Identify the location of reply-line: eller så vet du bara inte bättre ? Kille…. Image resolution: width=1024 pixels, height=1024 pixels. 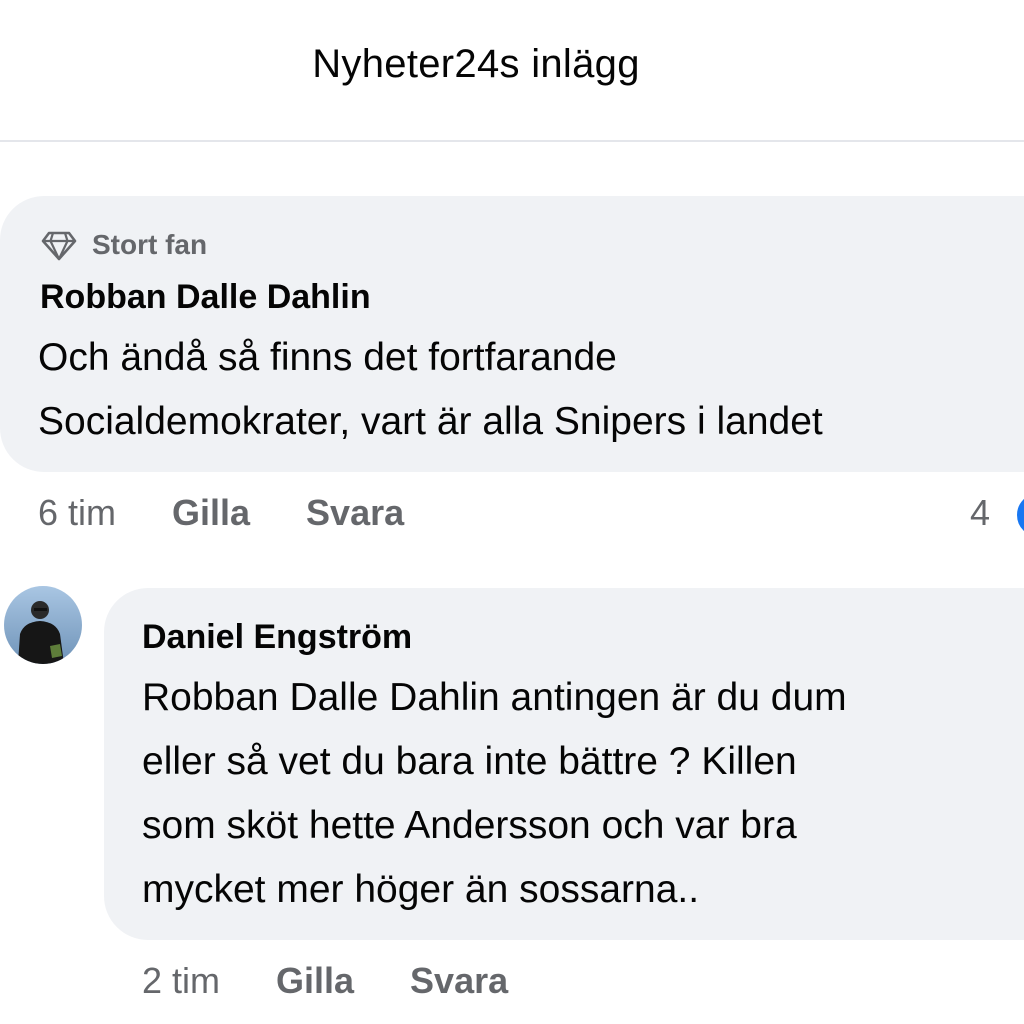
(469, 761).